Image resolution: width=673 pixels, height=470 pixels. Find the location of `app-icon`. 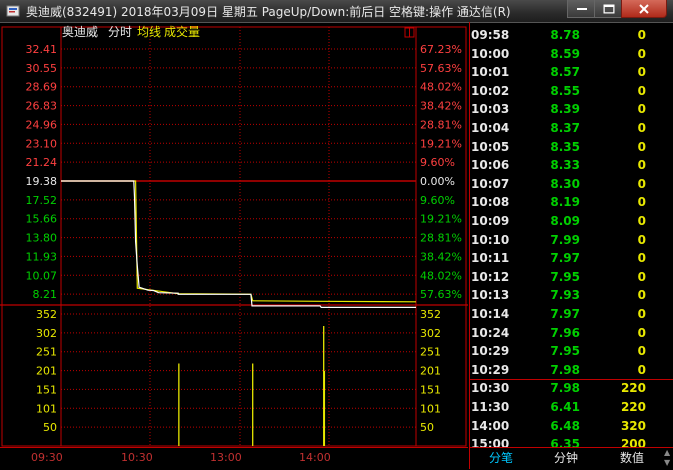

app-icon is located at coordinates (13, 11).